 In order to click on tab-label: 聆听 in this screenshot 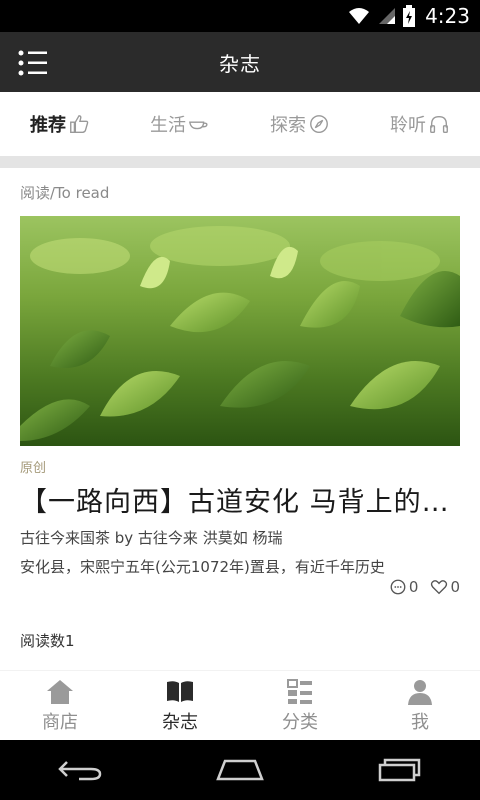, I will do `click(408, 125)`.